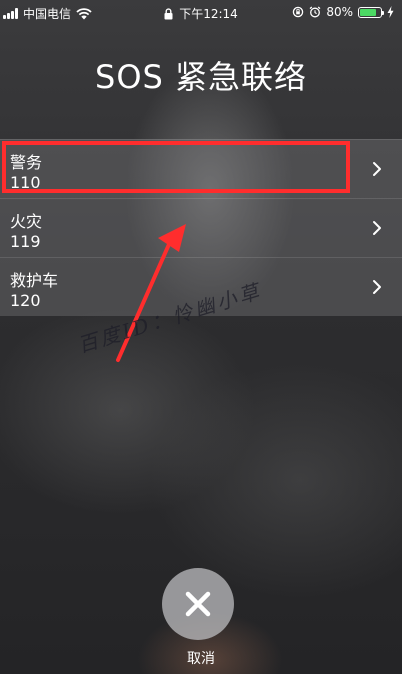  What do you see at coordinates (208, 14) in the screenshot?
I see `clock: 下午12:14` at bounding box center [208, 14].